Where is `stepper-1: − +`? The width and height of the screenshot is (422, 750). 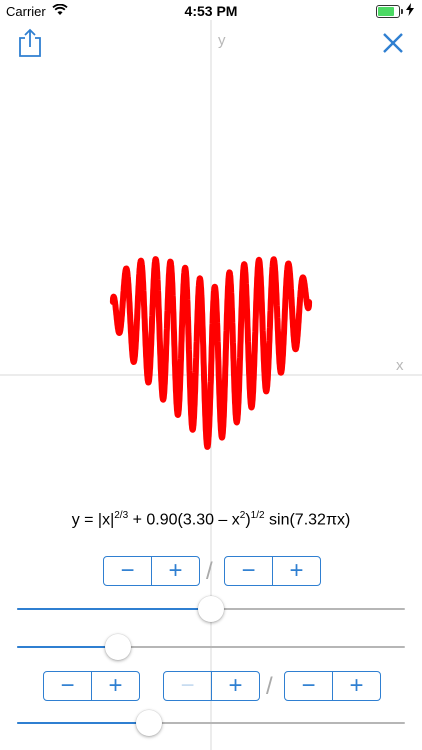
stepper-1: − + is located at coordinates (151, 571).